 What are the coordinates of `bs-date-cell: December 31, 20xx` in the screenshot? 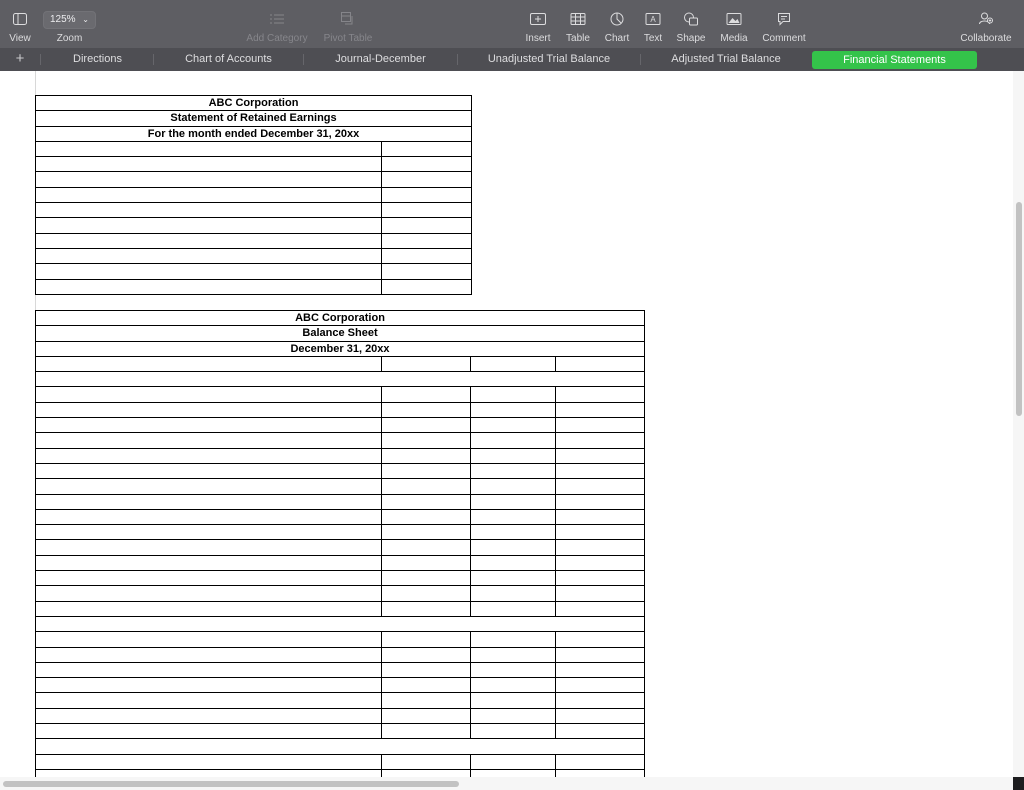 It's located at (340, 348).